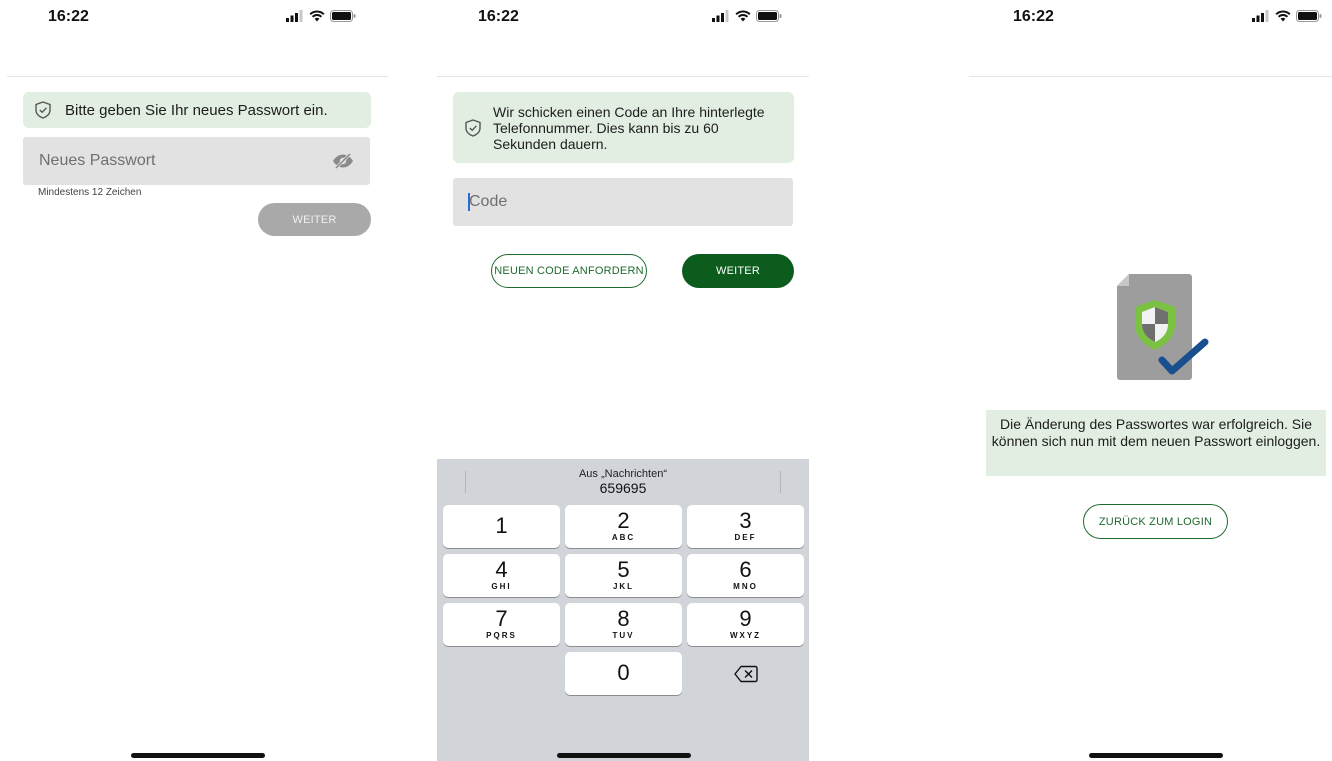 The width and height of the screenshot is (1332, 761). I want to click on info-notice: Bitte geben Sie Ihr neues Passwort ein., so click(197, 110).